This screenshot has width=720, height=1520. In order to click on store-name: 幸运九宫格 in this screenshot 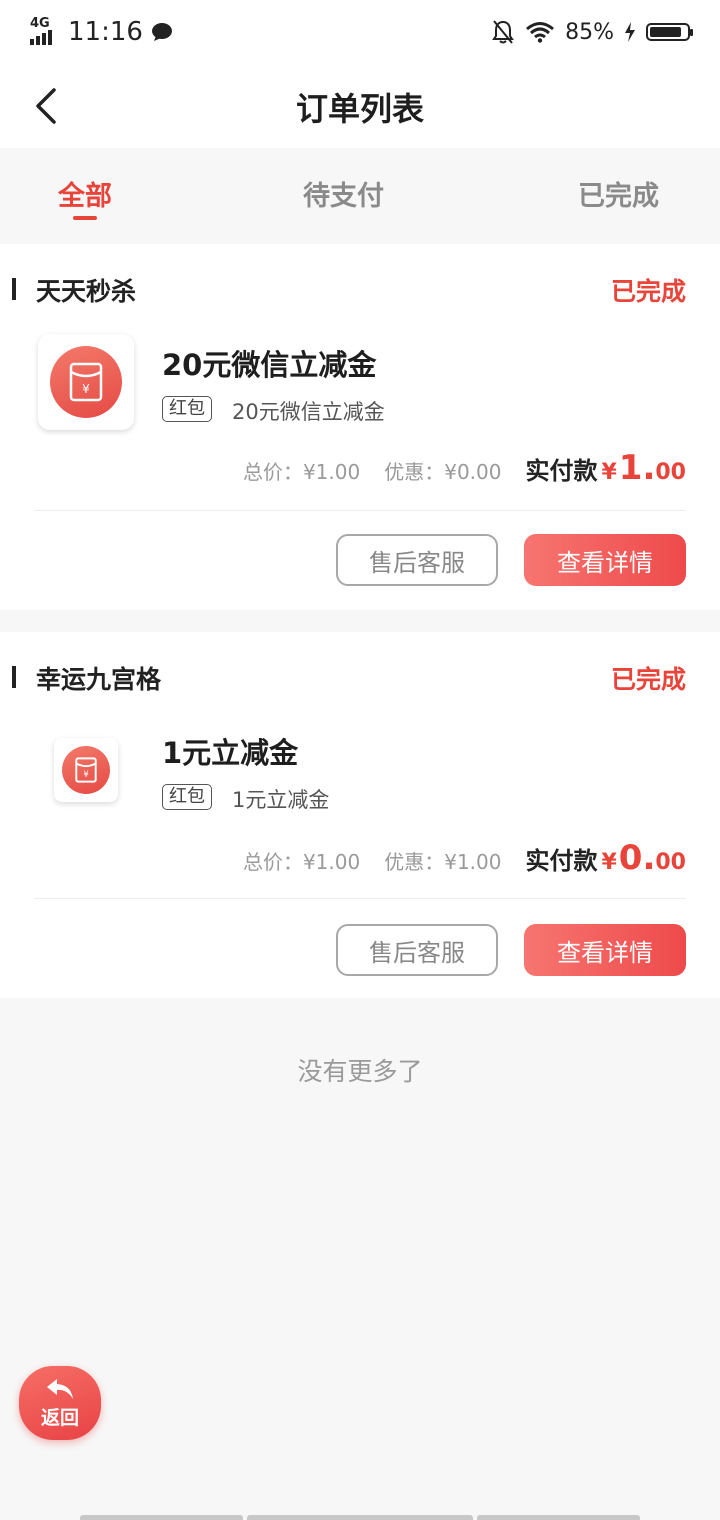, I will do `click(99, 679)`.